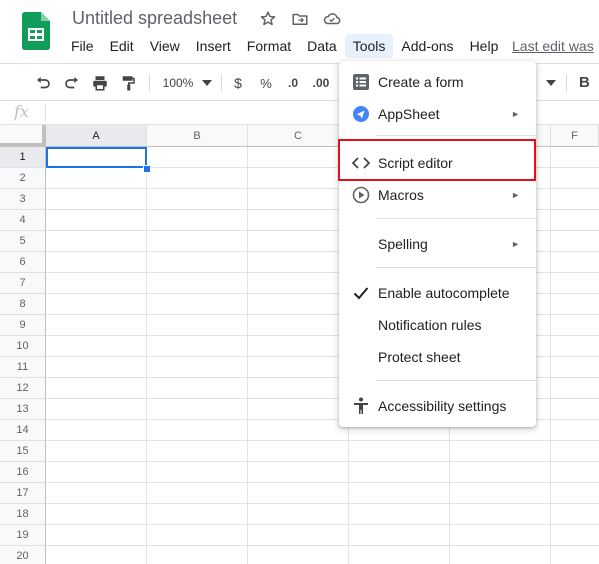 The width and height of the screenshot is (599, 564). I want to click on star-icon, so click(268, 19).